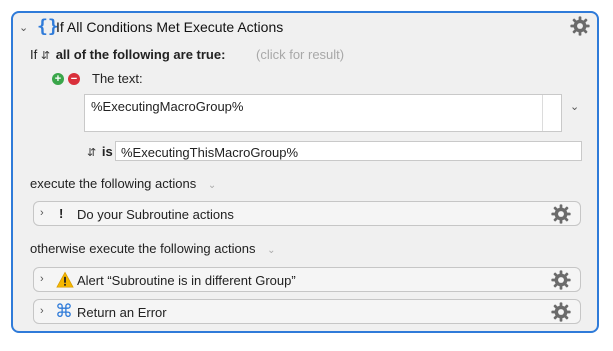 The image size is (613, 351). Describe the element at coordinates (167, 106) in the screenshot. I see `condition-text-value: %ExecutingMacroGroup%` at that location.